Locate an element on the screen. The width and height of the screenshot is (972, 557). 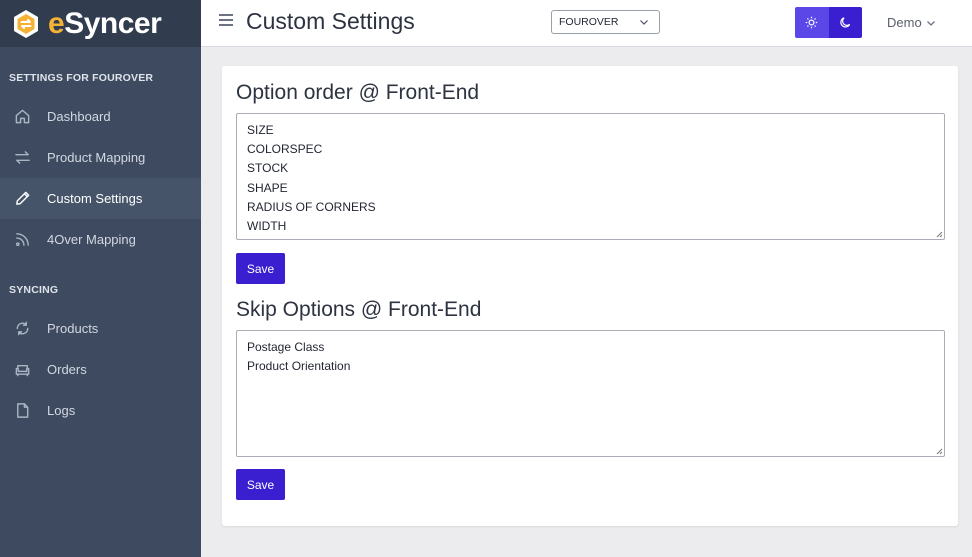
arrows-exchange-icon is located at coordinates (22, 158).